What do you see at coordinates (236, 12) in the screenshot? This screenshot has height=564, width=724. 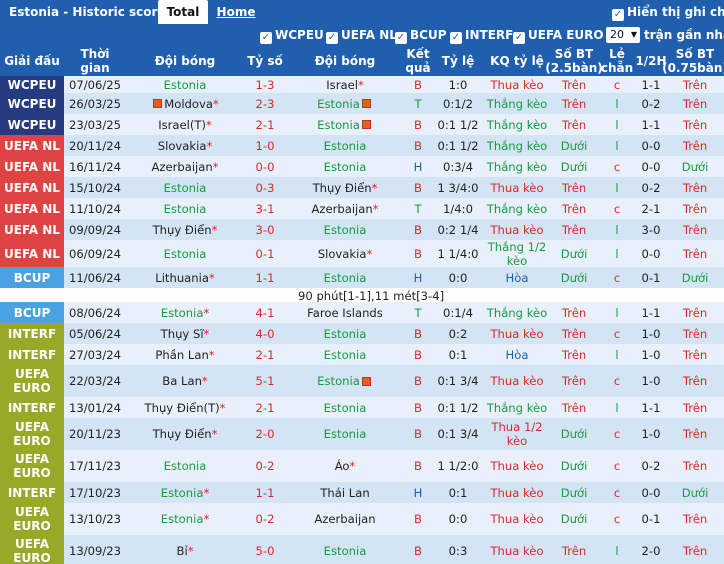 I see `tab-home: Home` at bounding box center [236, 12].